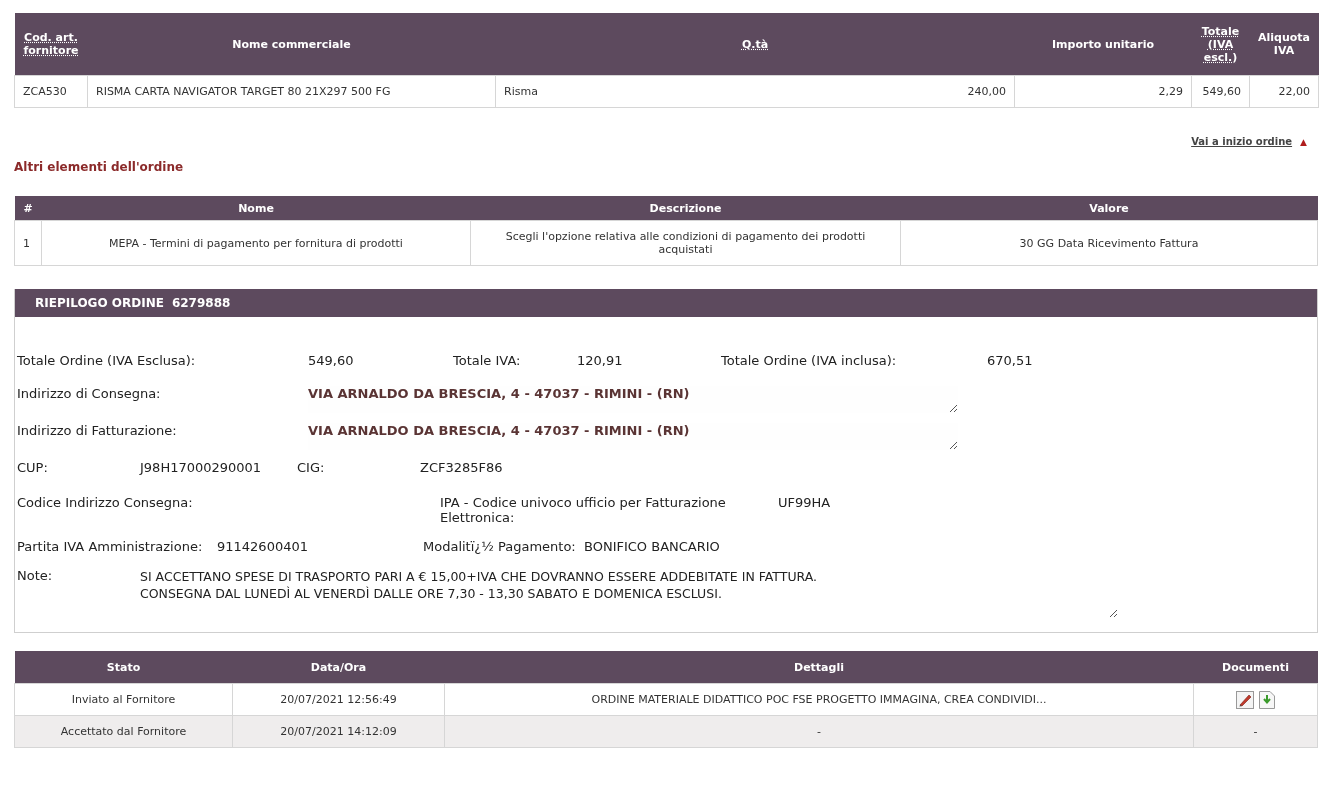 The width and height of the screenshot is (1329, 799). Describe the element at coordinates (755, 44) in the screenshot. I see `column-header: Q.tà` at that location.